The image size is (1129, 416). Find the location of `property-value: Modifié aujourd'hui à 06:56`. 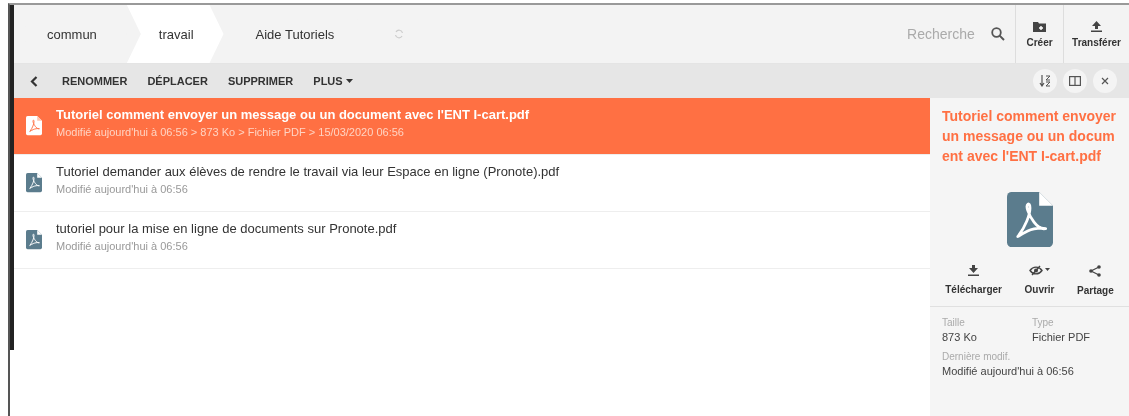

property-value: Modifié aujourd'hui à 06:56 is located at coordinates (1008, 371).